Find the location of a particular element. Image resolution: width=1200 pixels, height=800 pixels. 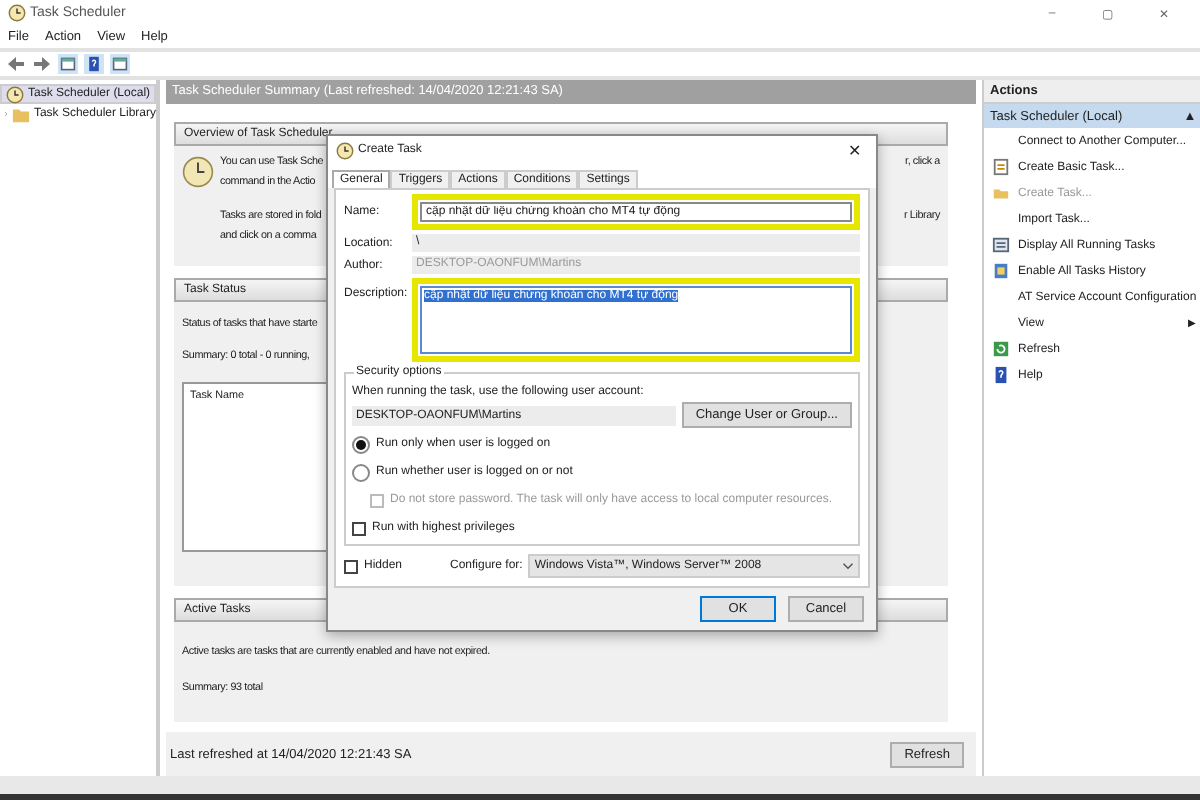

folder-icon is located at coordinates (1001, 192).